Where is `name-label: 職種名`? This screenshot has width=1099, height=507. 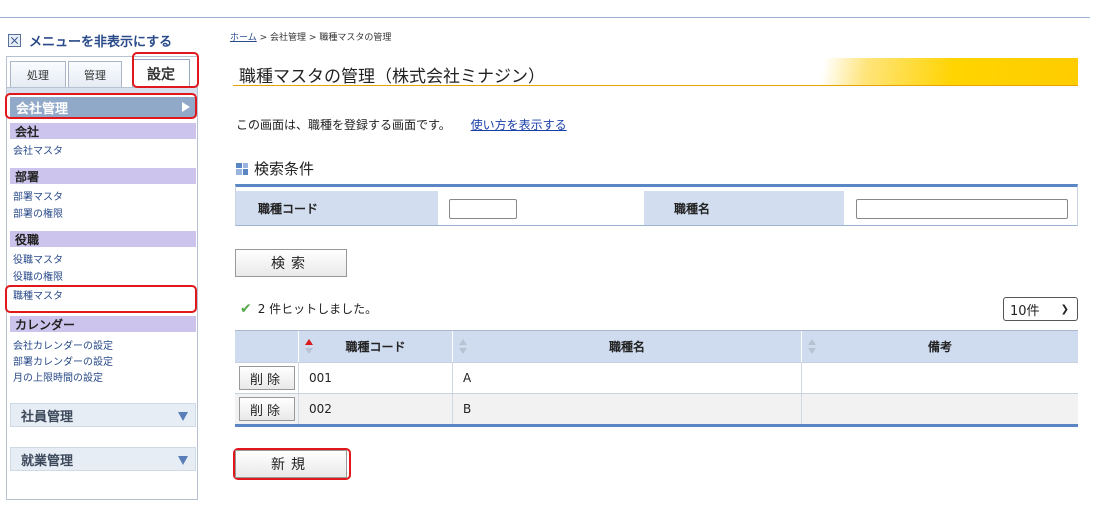
name-label: 職種名 is located at coordinates (744, 208).